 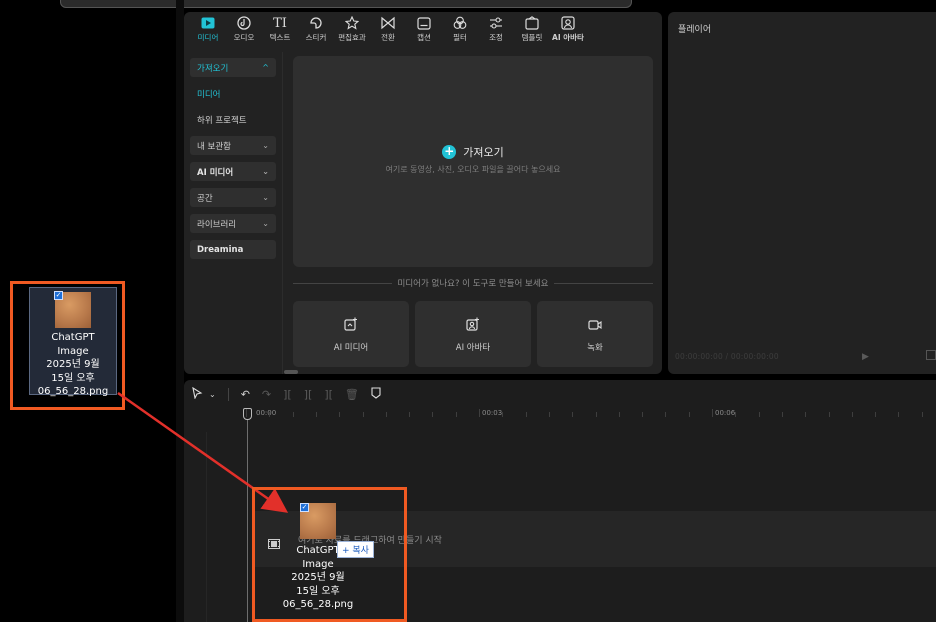 I want to click on drop-target-highlight, so click(x=329, y=554).